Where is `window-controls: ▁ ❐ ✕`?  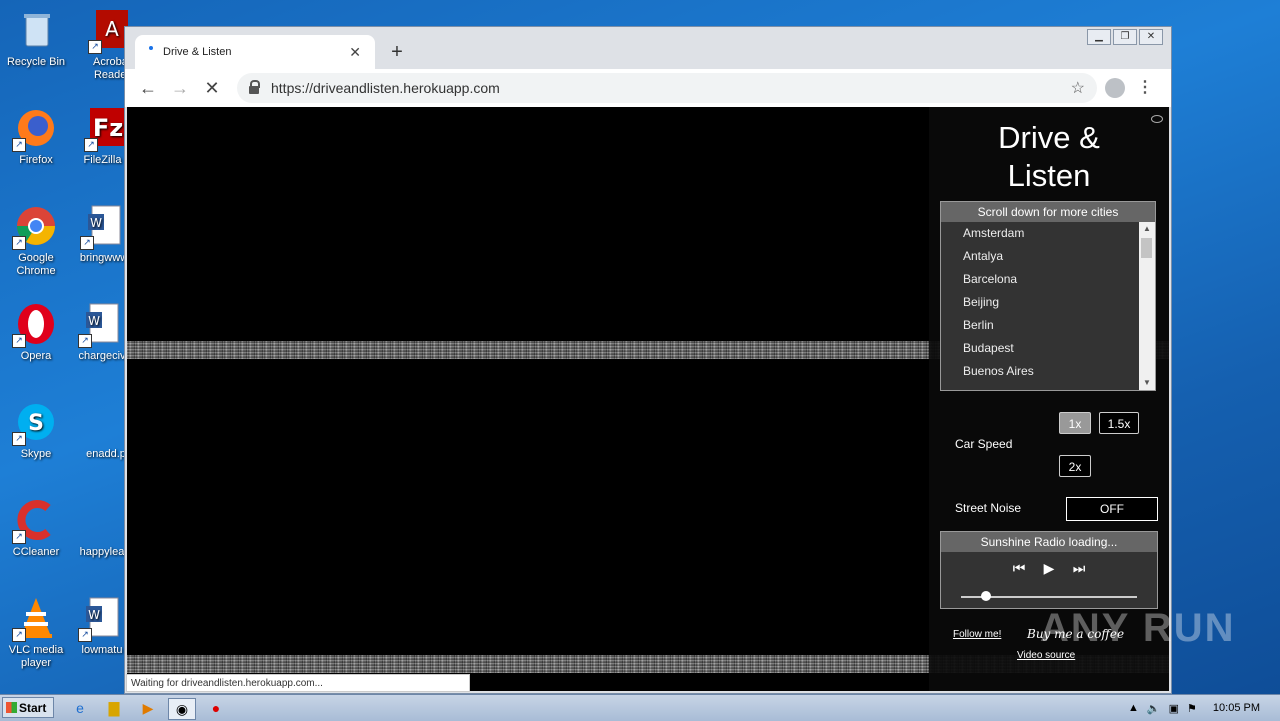
window-controls: ▁ ❐ ✕ is located at coordinates (1125, 37).